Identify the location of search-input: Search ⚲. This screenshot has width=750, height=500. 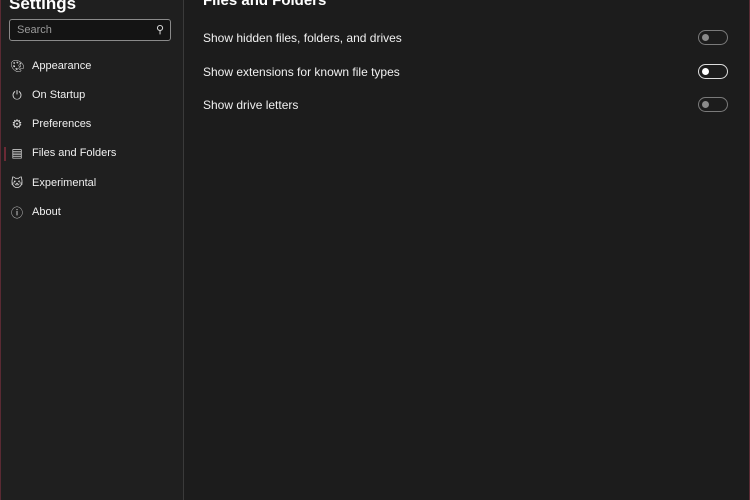
(90, 30).